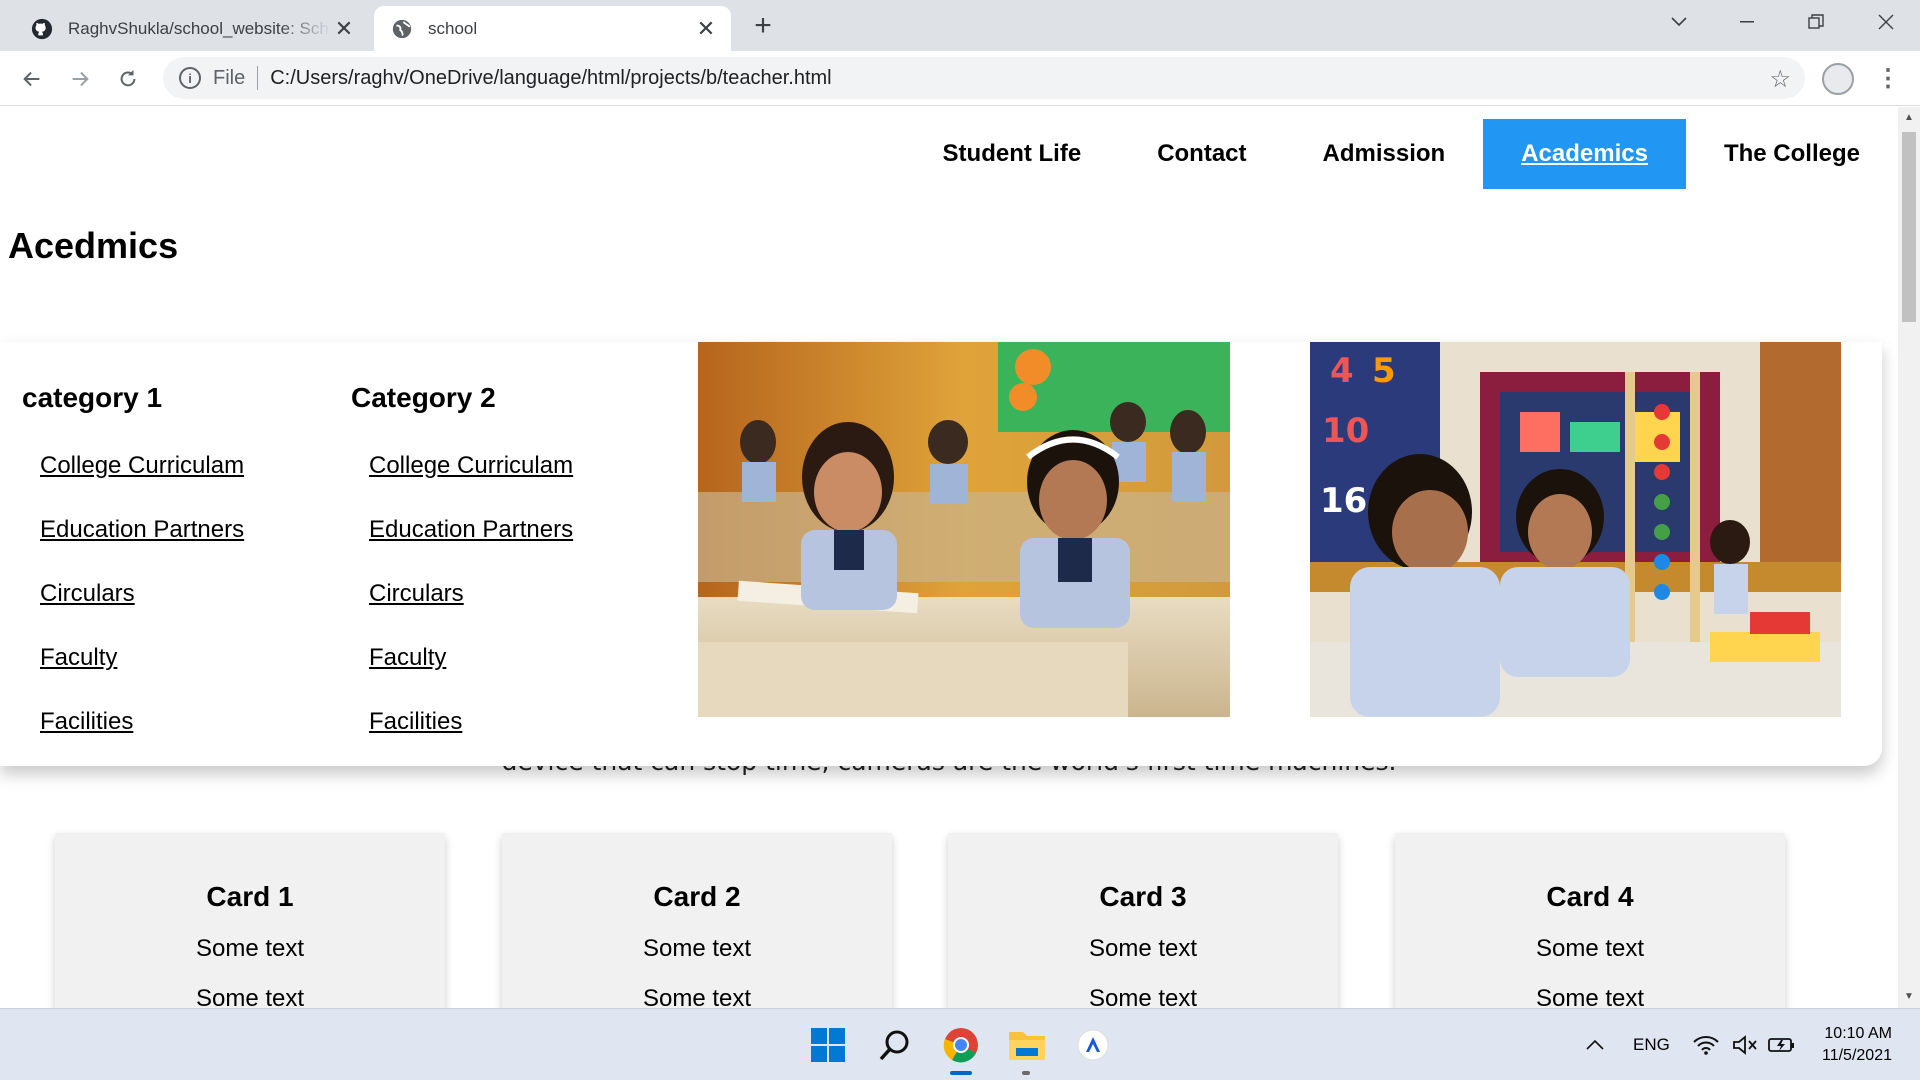 Image resolution: width=1920 pixels, height=1081 pixels. I want to click on card-title: Card 2, so click(697, 896).